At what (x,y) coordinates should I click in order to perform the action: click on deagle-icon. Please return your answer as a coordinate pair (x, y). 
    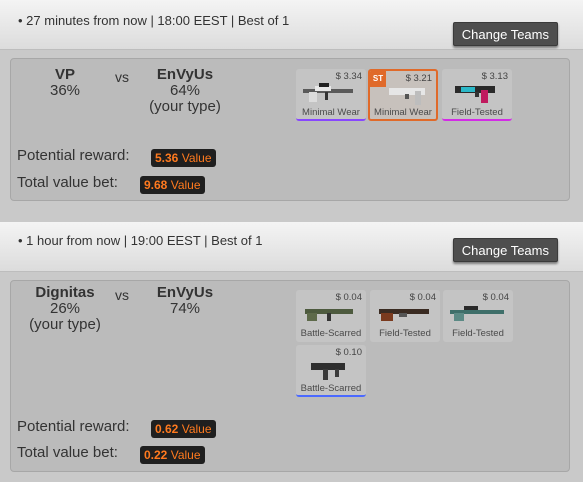
    Looking at the image, I should click on (407, 96).